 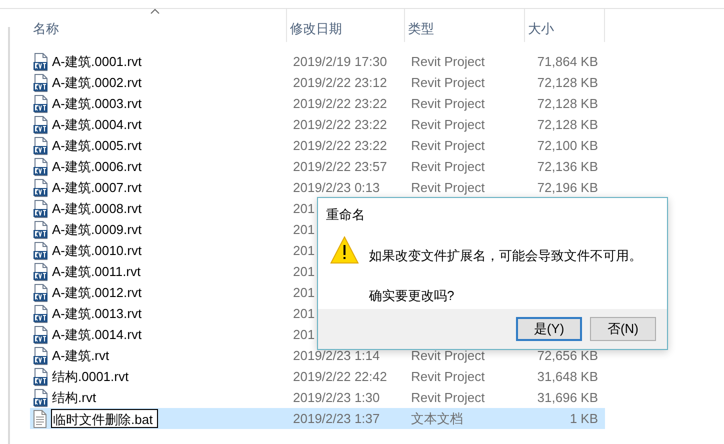 I want to click on modified-date: 2019/2/23 1:14, so click(x=336, y=355).